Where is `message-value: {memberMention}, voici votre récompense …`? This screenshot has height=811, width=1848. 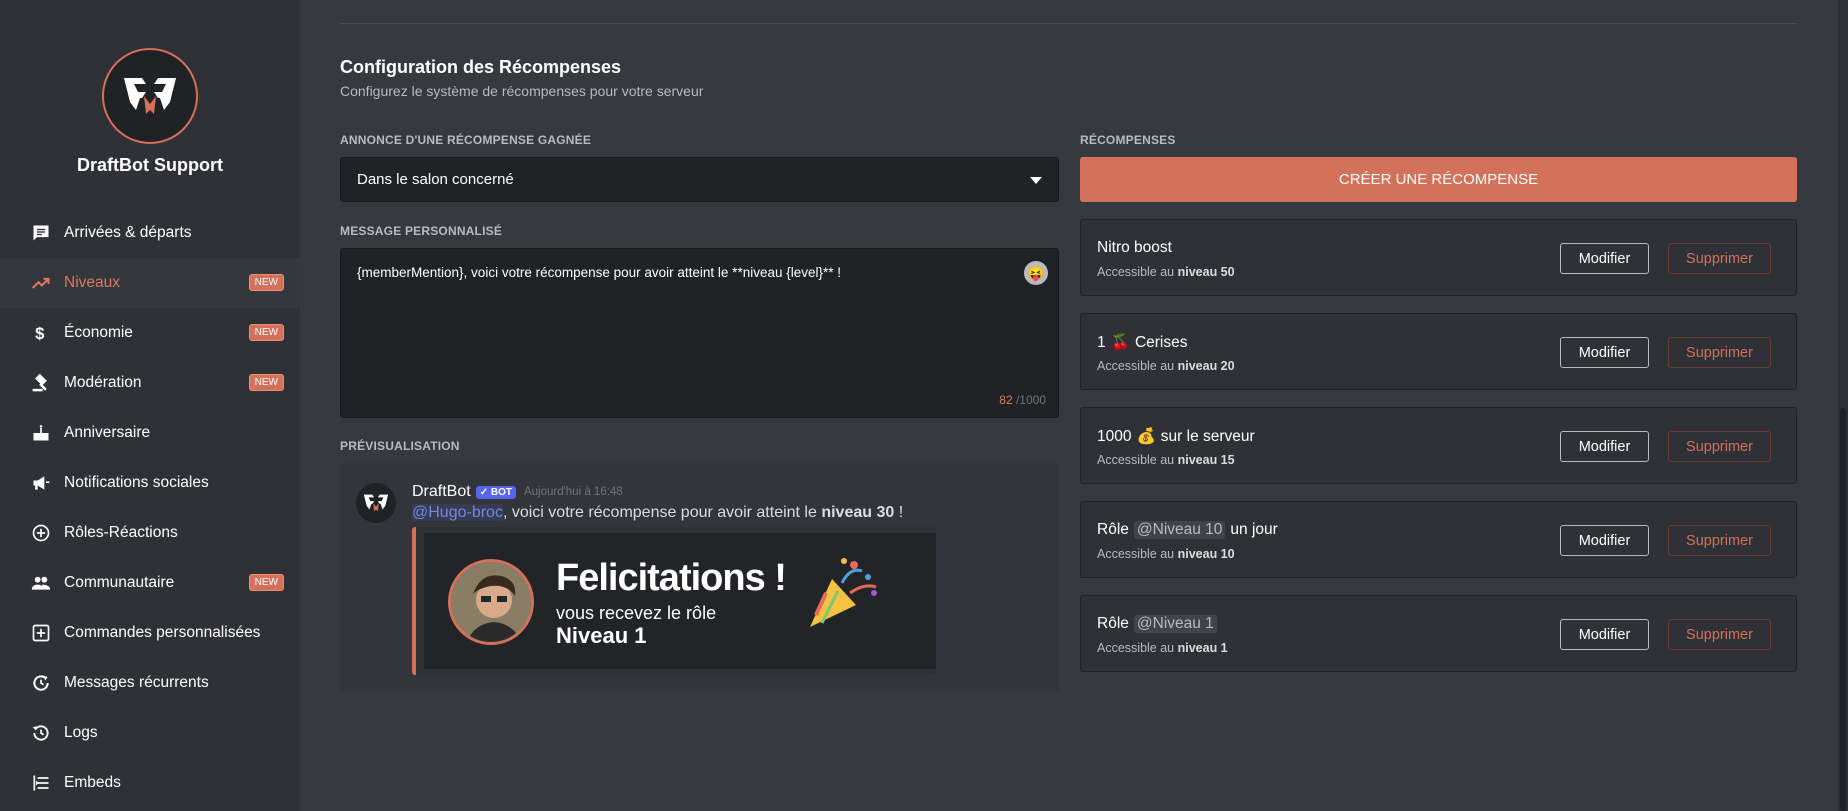
message-value: {memberMention}, voici votre récompense … is located at coordinates (599, 272).